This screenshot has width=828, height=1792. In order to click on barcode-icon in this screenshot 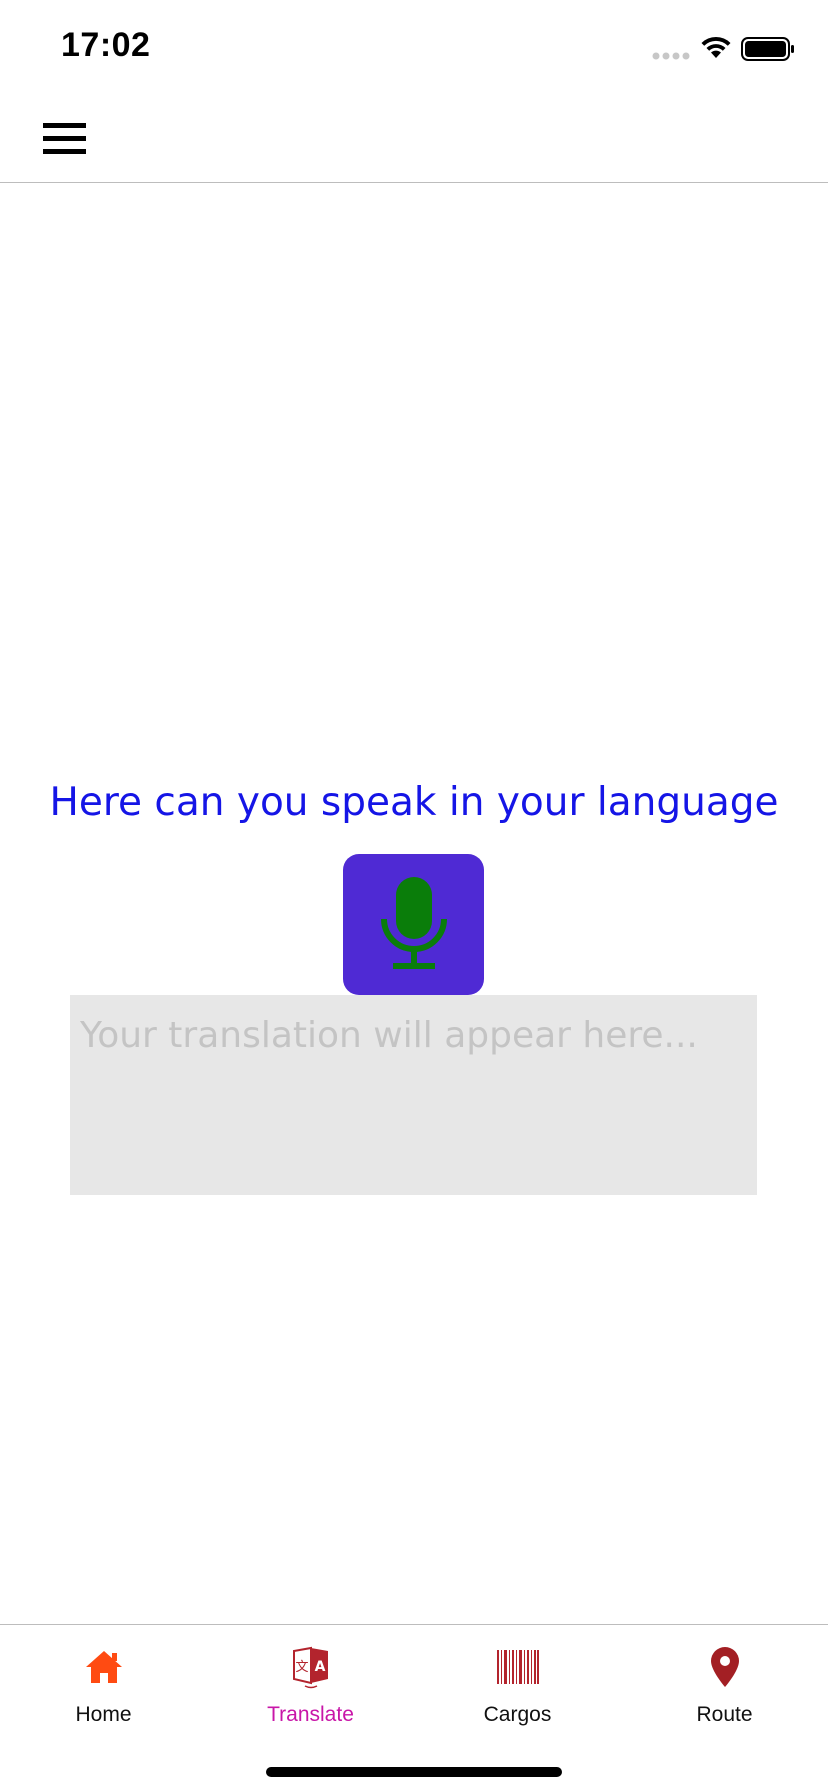, I will do `click(518, 1667)`.